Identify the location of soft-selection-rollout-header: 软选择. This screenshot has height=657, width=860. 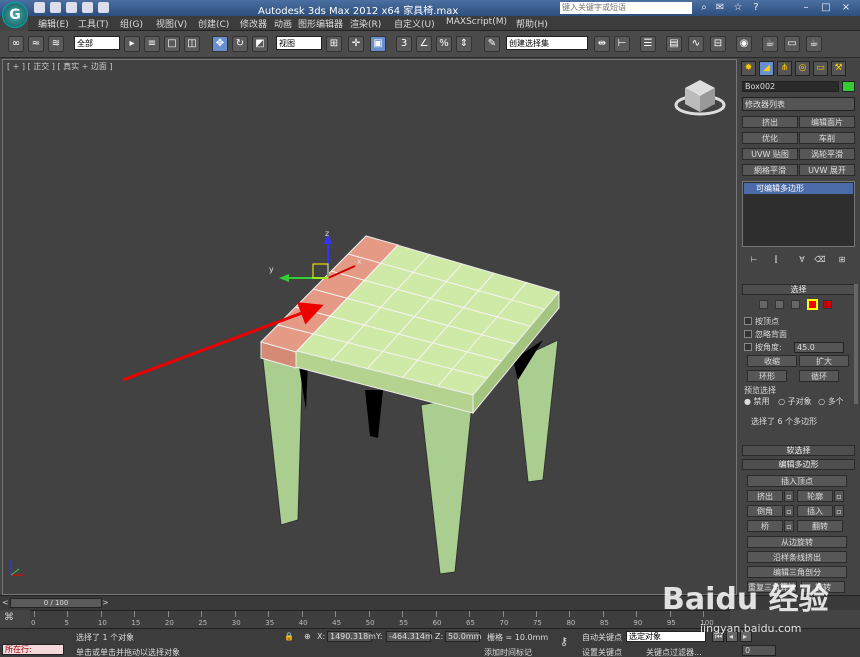
(798, 450).